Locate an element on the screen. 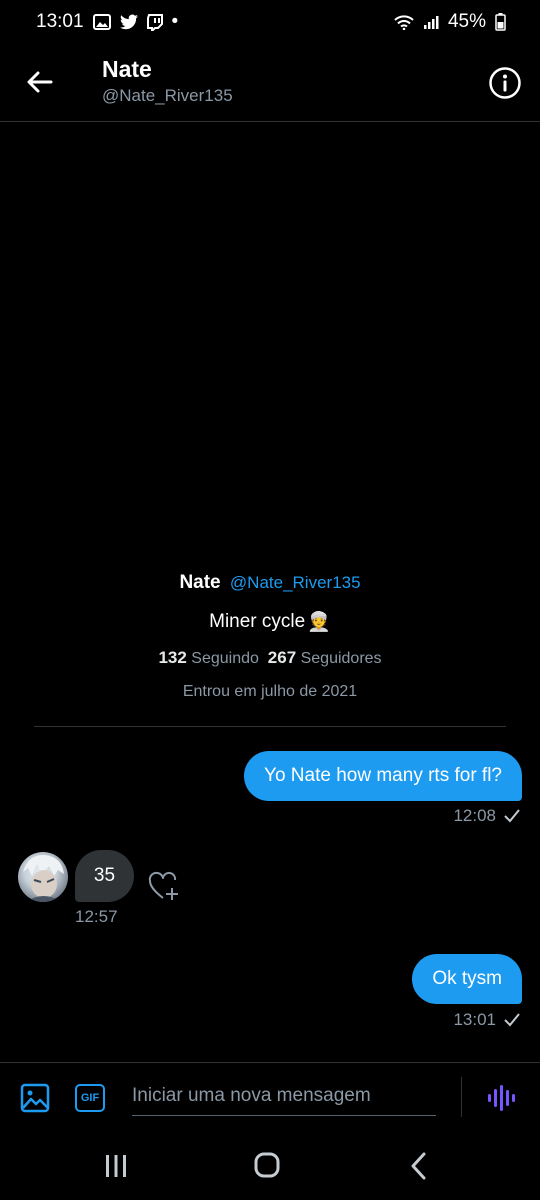 The height and width of the screenshot is (1200, 540). status-bar: 13:01 • 45% is located at coordinates (270, 22).